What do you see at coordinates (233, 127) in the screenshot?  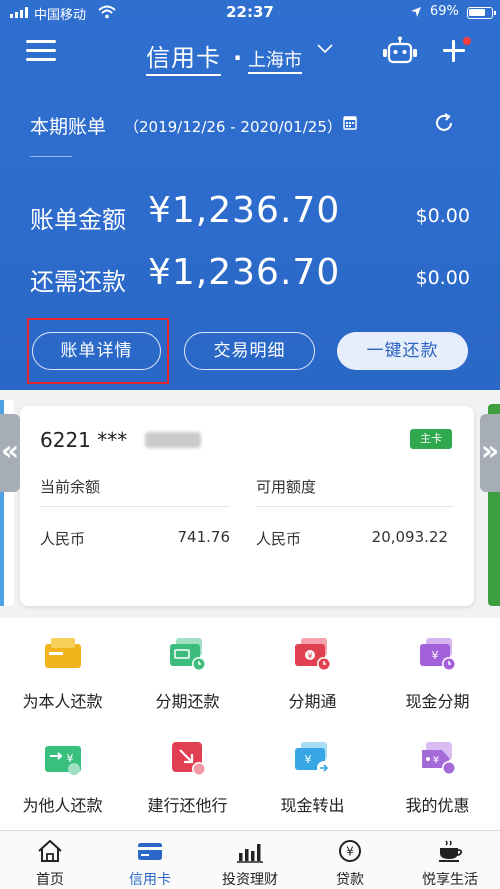 I see `period-range: （2019/12/26 - 2020/01/25）` at bounding box center [233, 127].